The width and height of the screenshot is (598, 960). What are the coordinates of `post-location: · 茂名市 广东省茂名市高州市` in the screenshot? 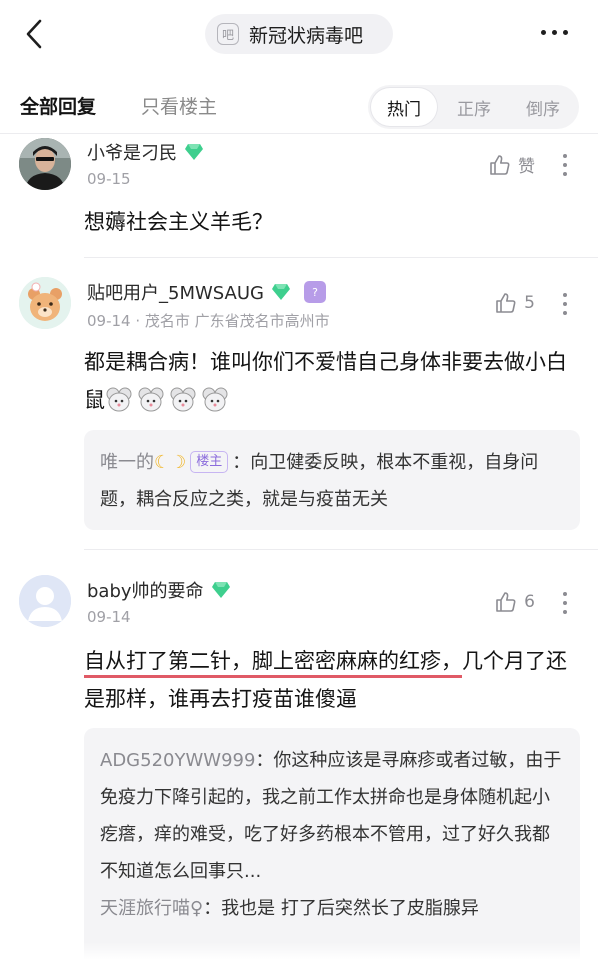 It's located at (232, 321).